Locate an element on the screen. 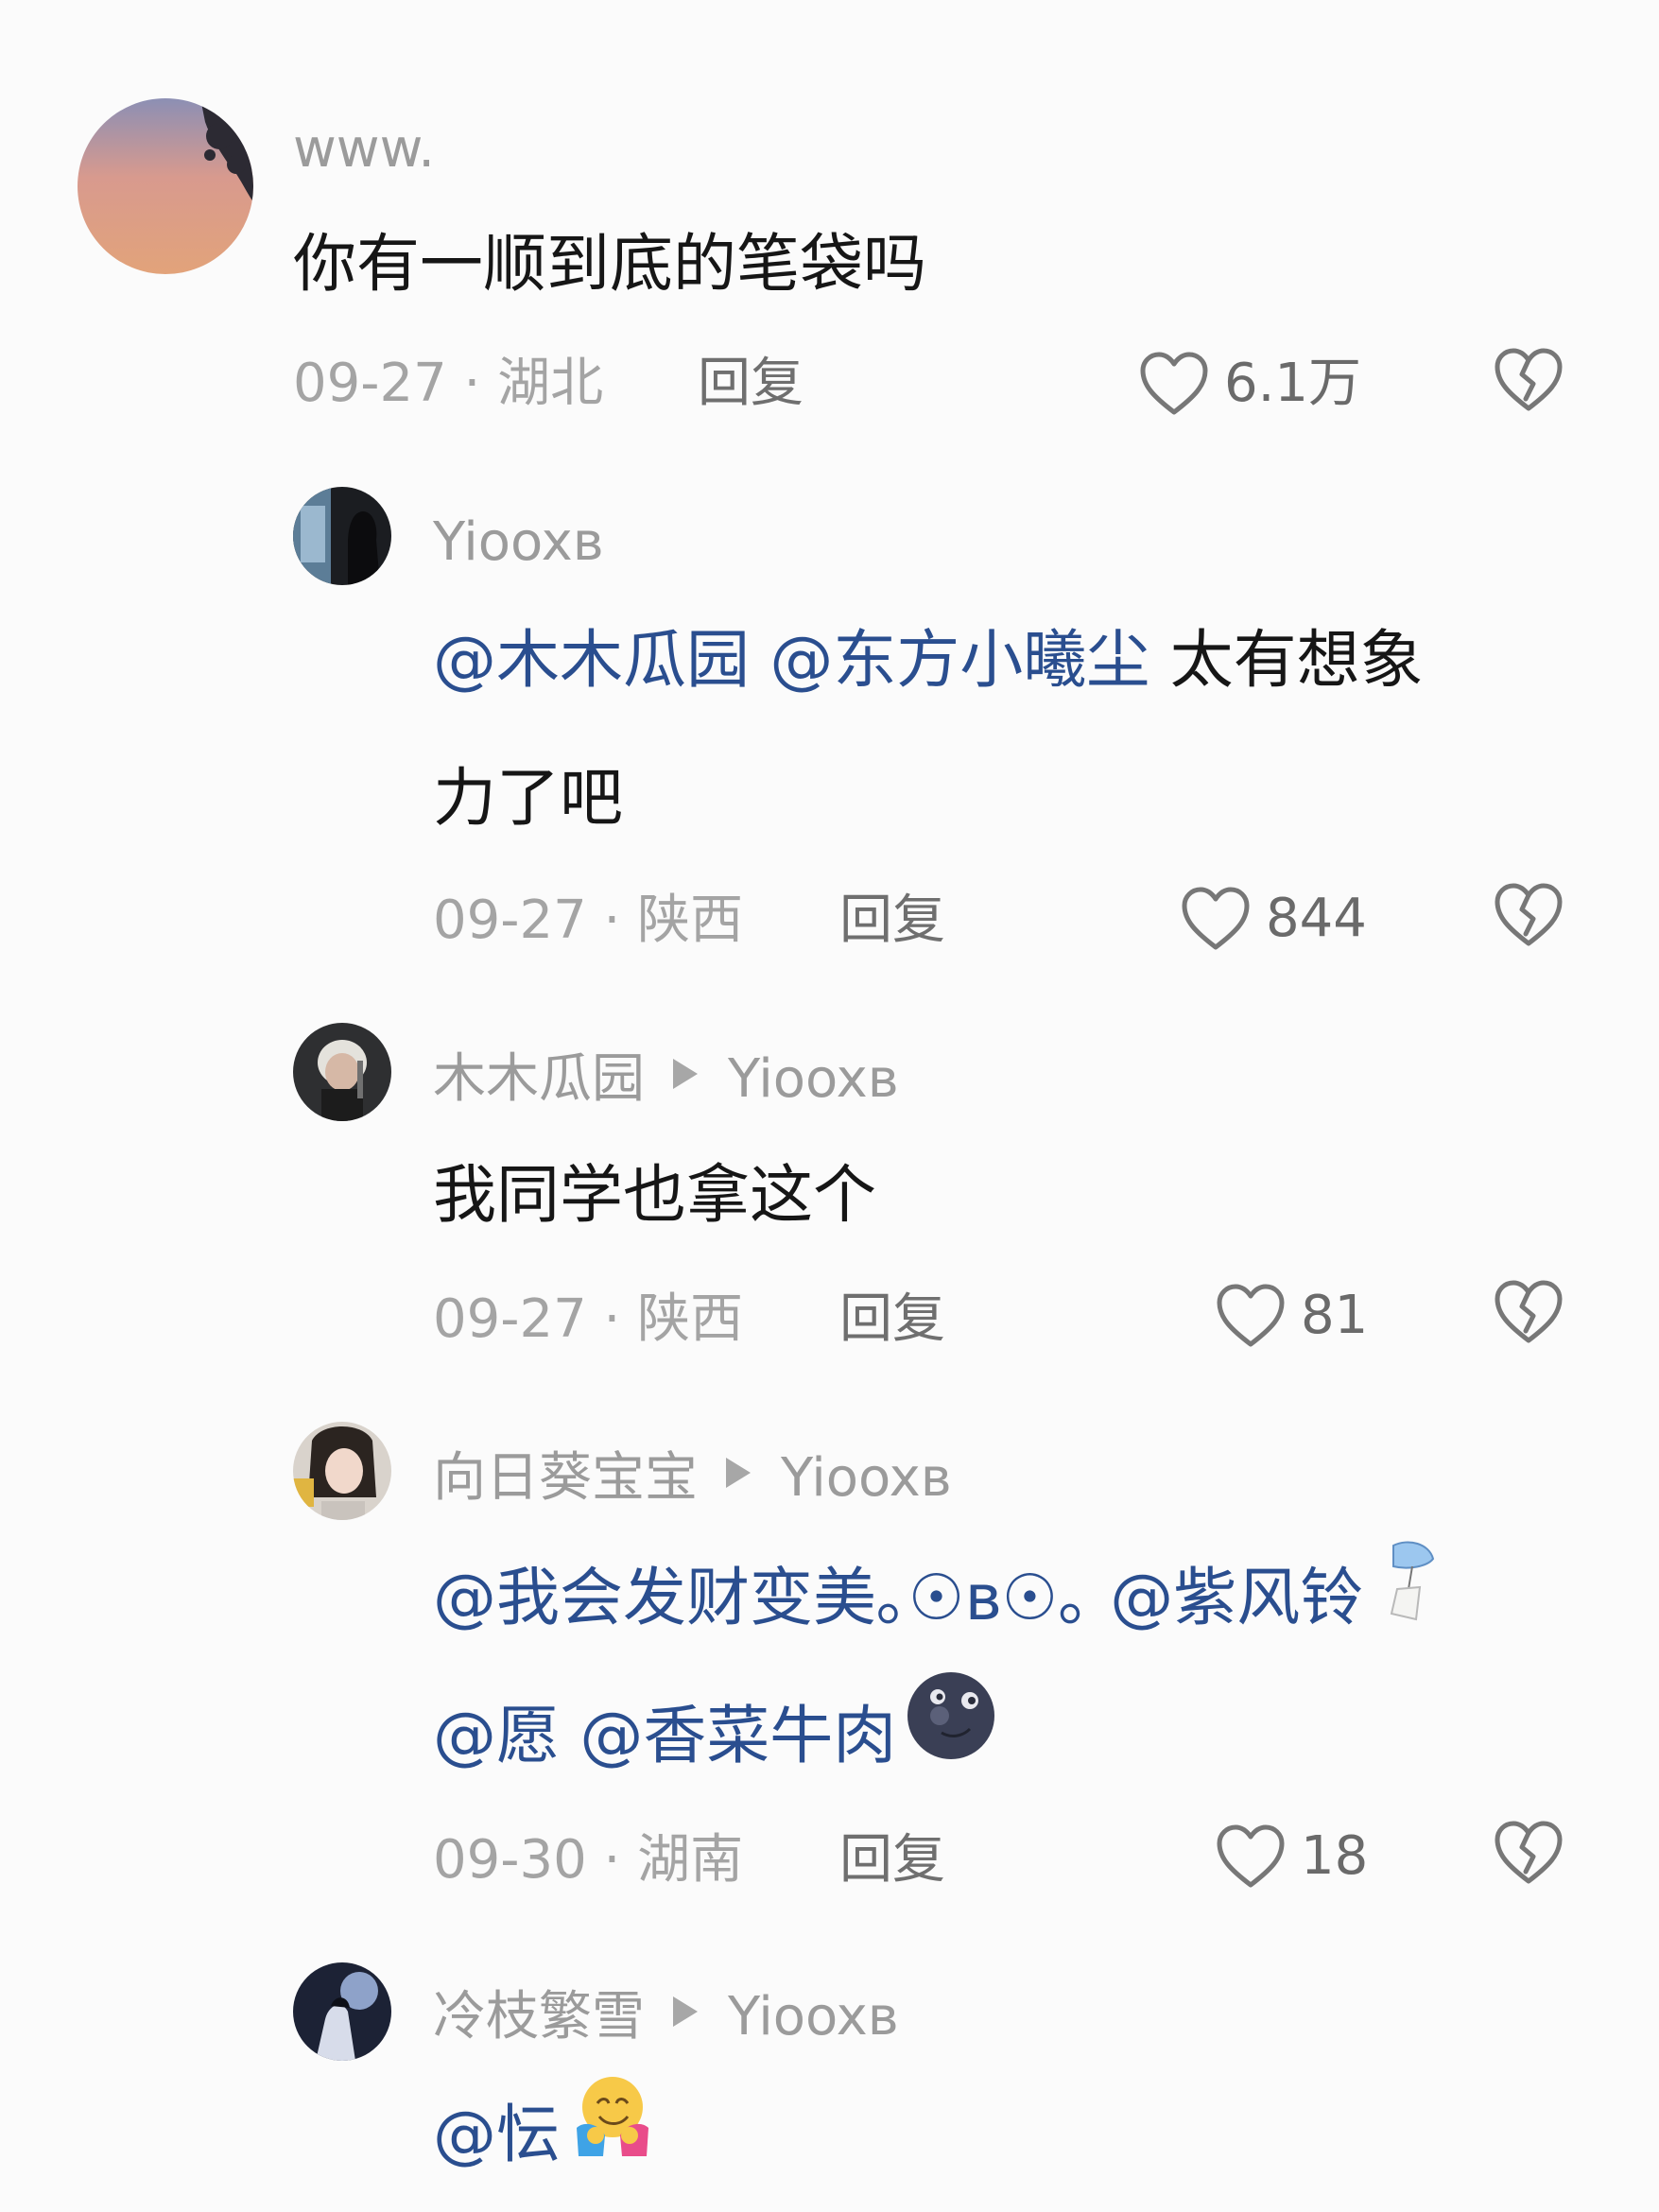 The width and height of the screenshot is (1659, 2212). comment-text: @木木瓜园 @东方小曦尘 太有想象 is located at coordinates (928, 660).